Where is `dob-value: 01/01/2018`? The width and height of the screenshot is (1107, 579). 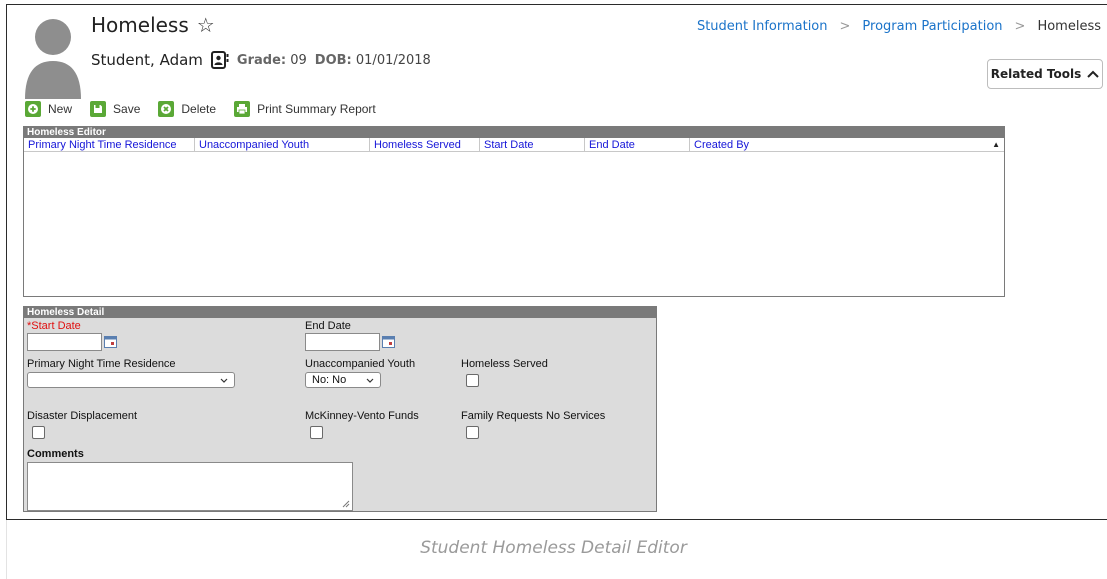 dob-value: 01/01/2018 is located at coordinates (393, 60).